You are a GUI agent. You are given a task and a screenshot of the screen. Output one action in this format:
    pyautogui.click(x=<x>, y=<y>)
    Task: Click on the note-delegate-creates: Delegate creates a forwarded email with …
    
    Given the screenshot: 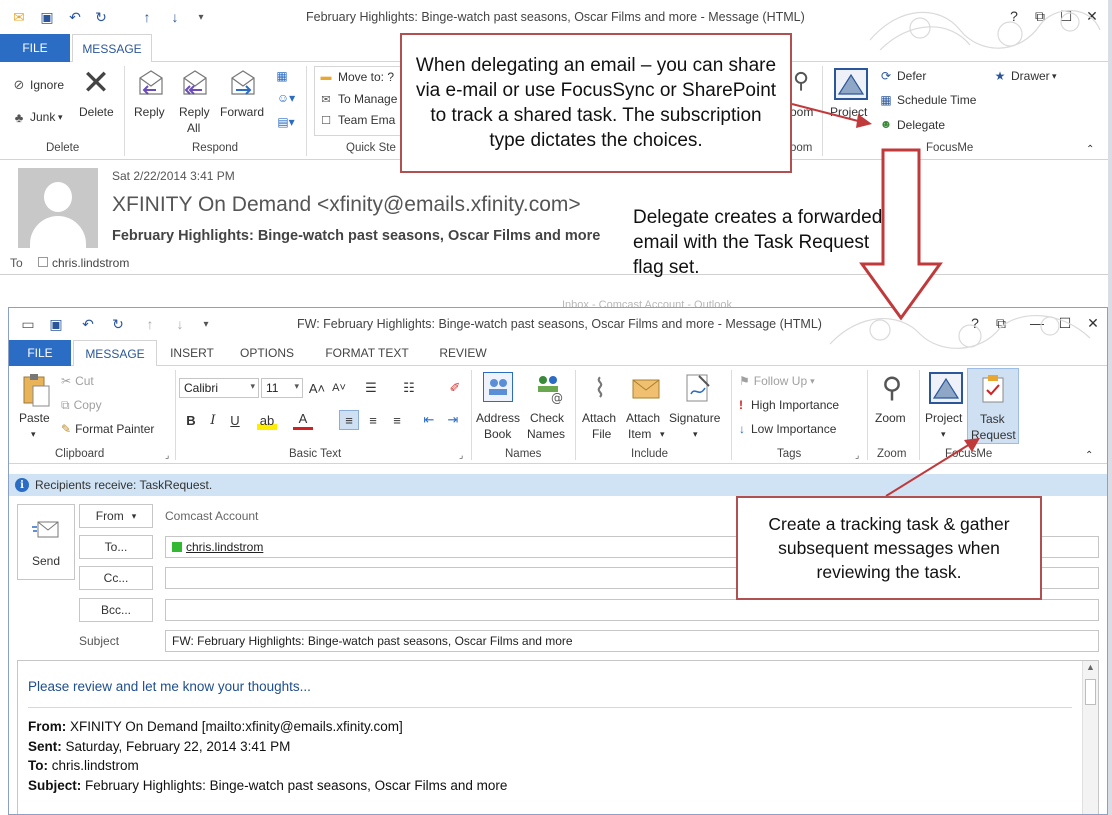 What is the action you would take?
    pyautogui.click(x=758, y=242)
    